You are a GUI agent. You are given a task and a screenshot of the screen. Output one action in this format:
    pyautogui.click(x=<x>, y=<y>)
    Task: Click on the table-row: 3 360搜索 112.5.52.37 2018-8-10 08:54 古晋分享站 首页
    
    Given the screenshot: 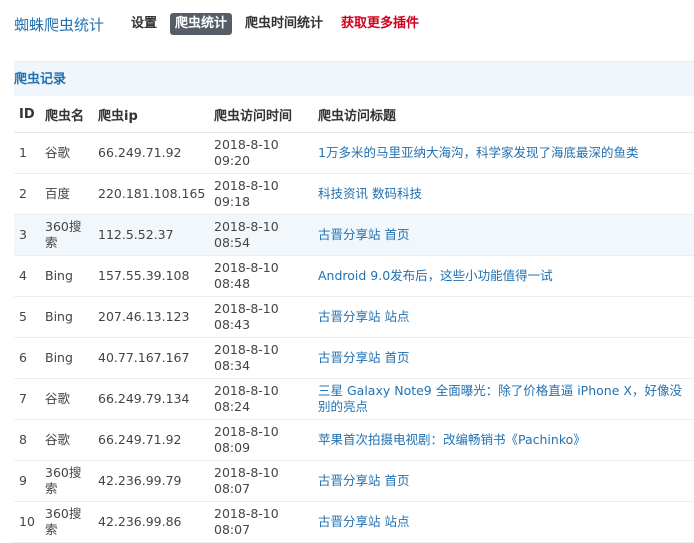 What is the action you would take?
    pyautogui.click(x=354, y=235)
    